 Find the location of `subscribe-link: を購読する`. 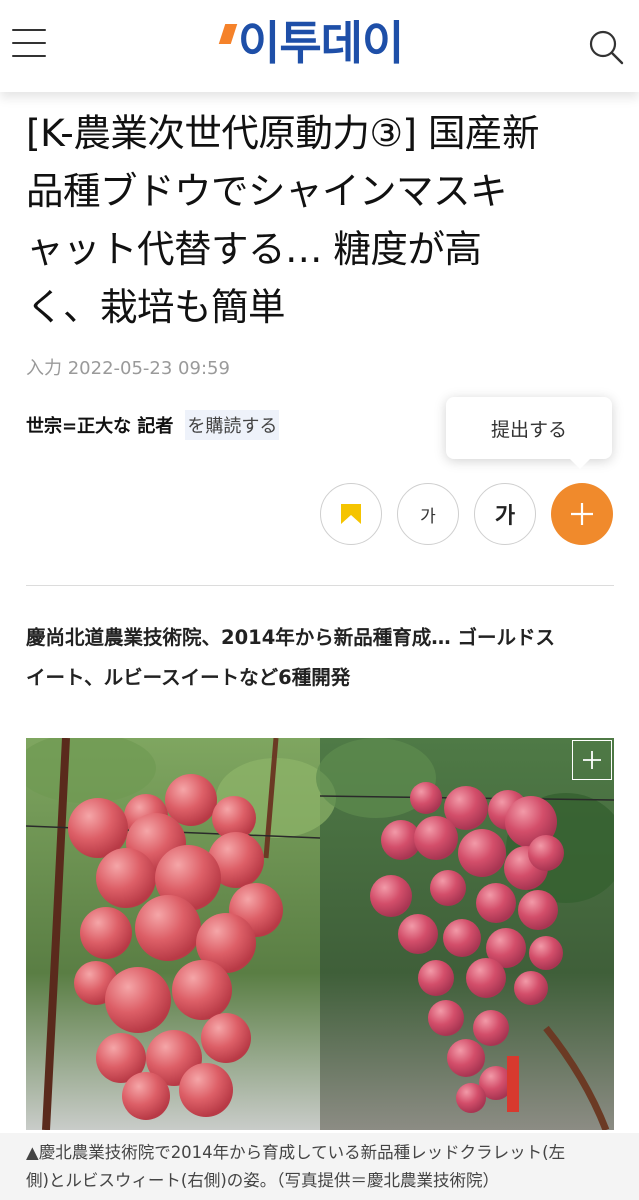

subscribe-link: を購読する is located at coordinates (232, 425).